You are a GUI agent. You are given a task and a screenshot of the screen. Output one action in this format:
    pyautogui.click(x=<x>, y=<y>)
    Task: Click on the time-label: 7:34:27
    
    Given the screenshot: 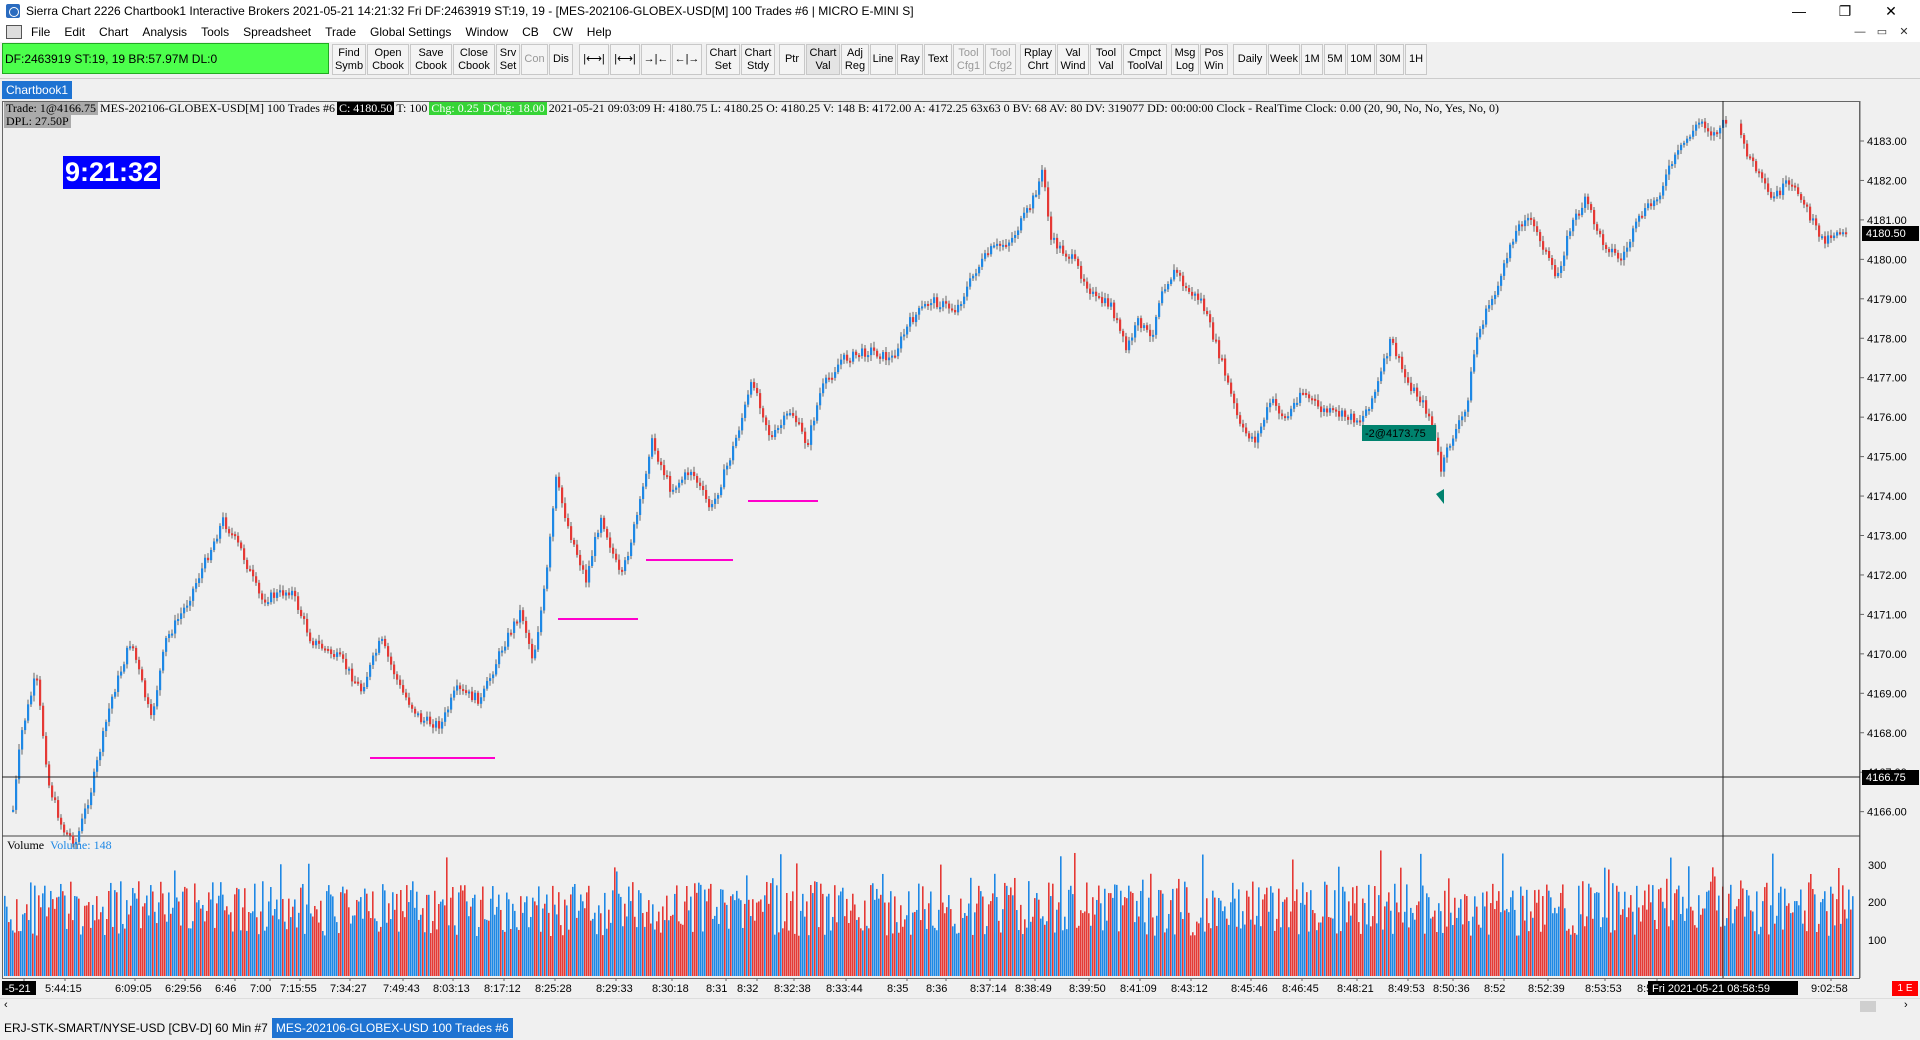 What is the action you would take?
    pyautogui.click(x=348, y=989)
    